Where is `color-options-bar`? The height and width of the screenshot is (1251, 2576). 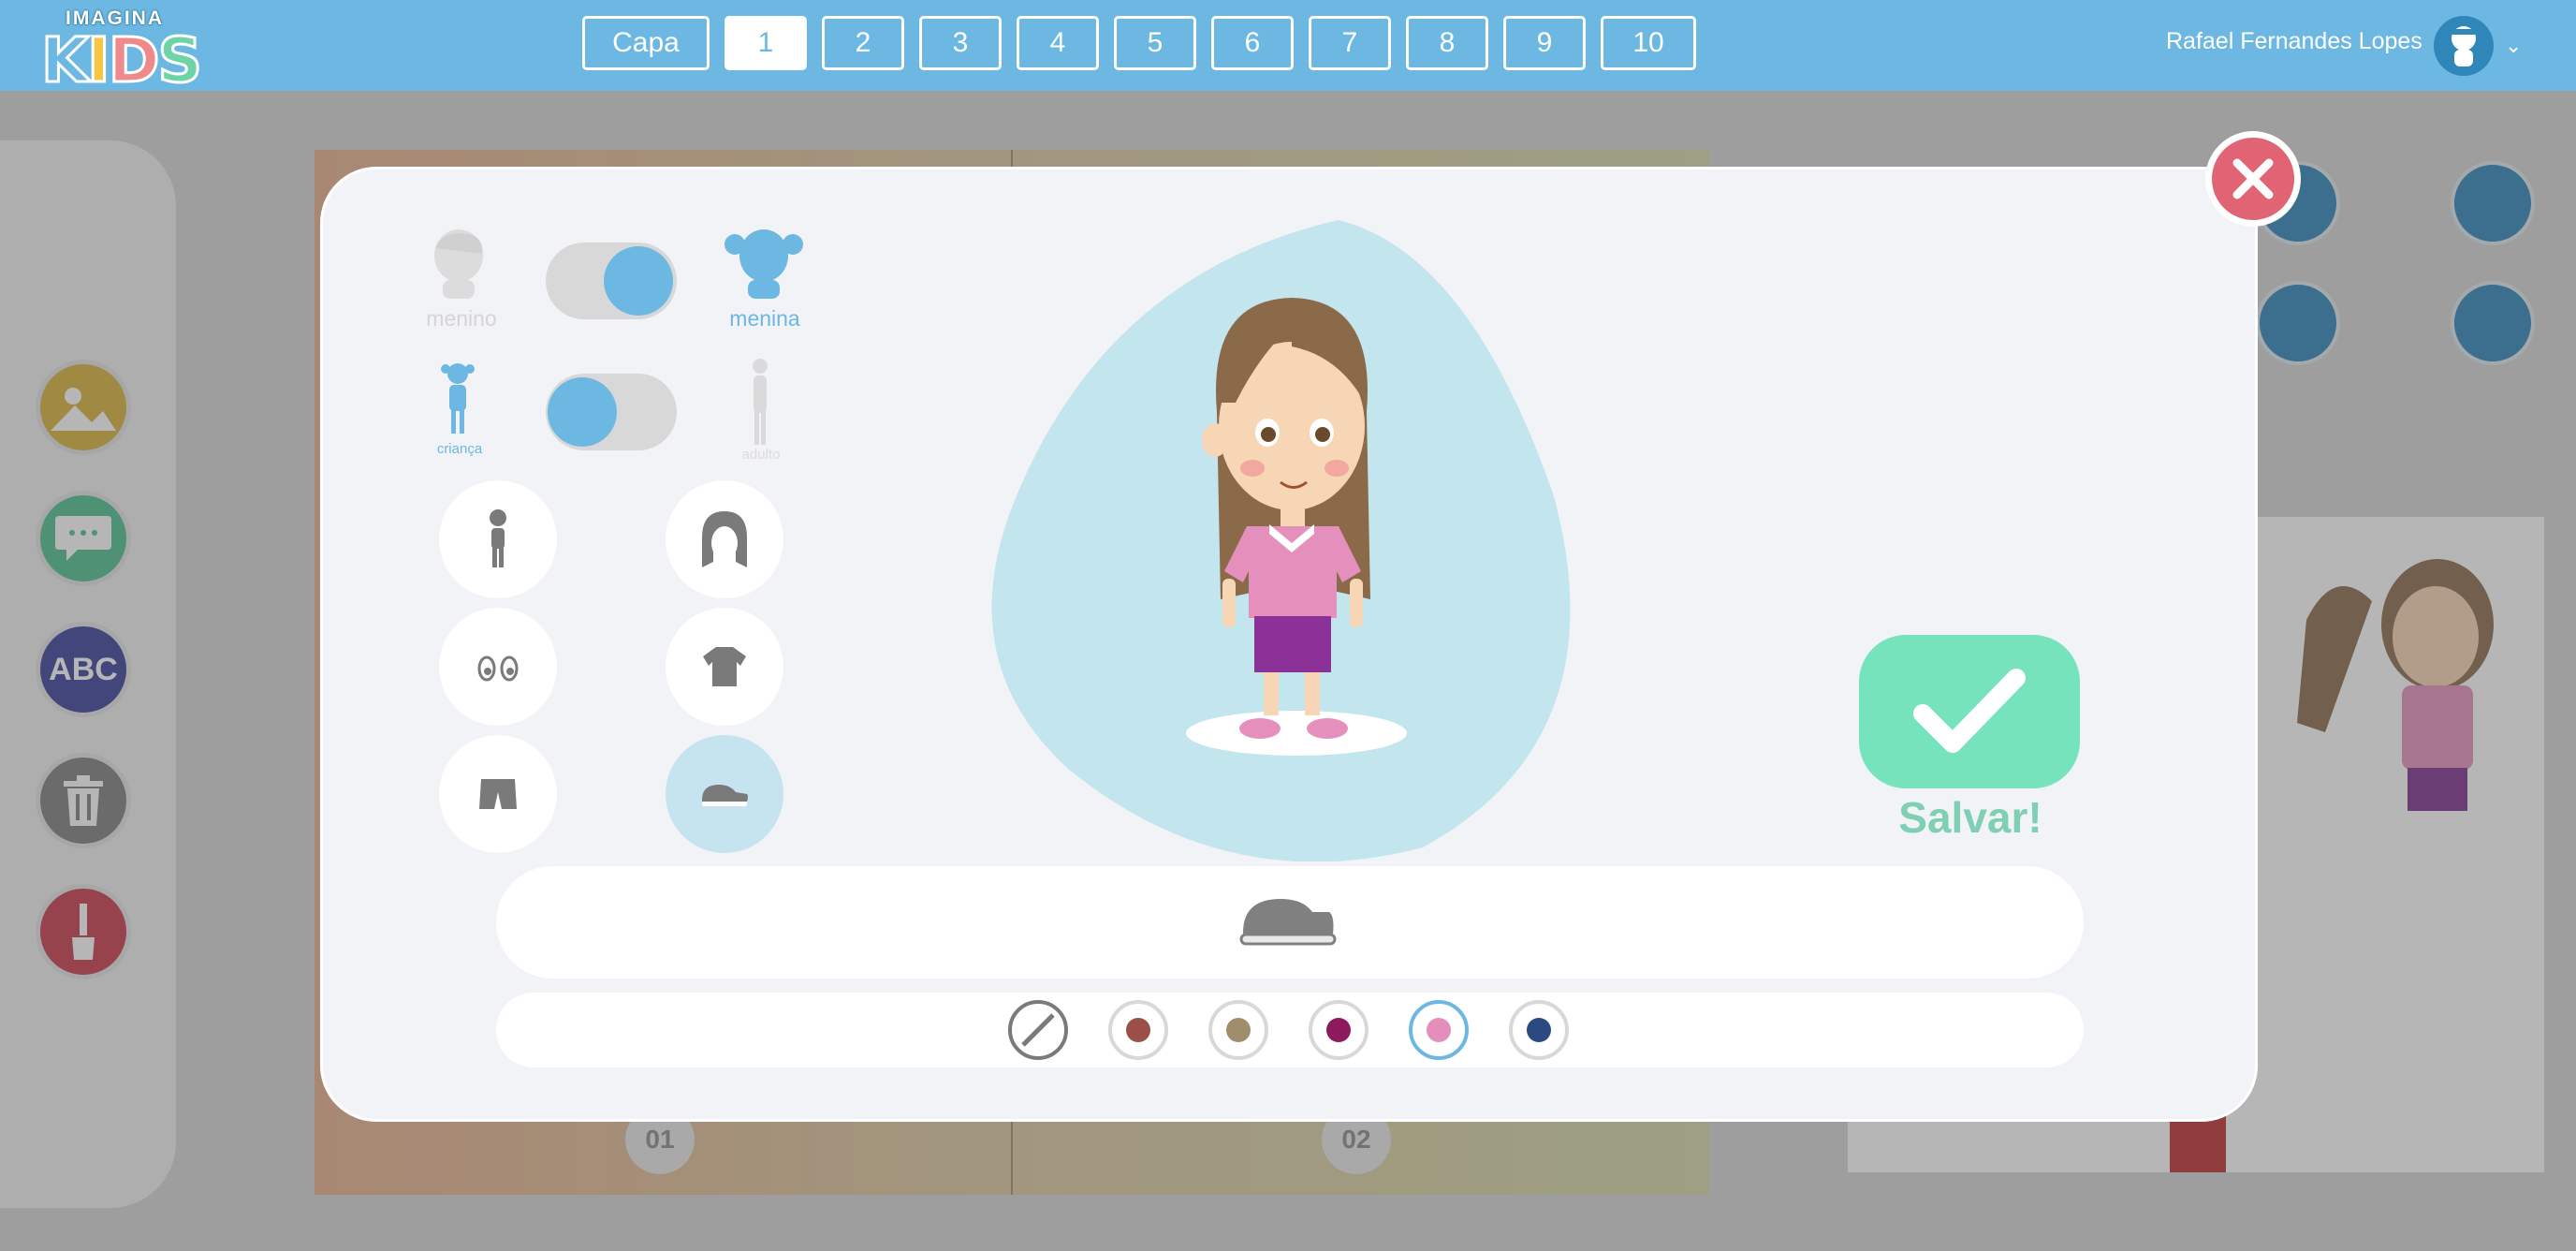 color-options-bar is located at coordinates (1290, 1030).